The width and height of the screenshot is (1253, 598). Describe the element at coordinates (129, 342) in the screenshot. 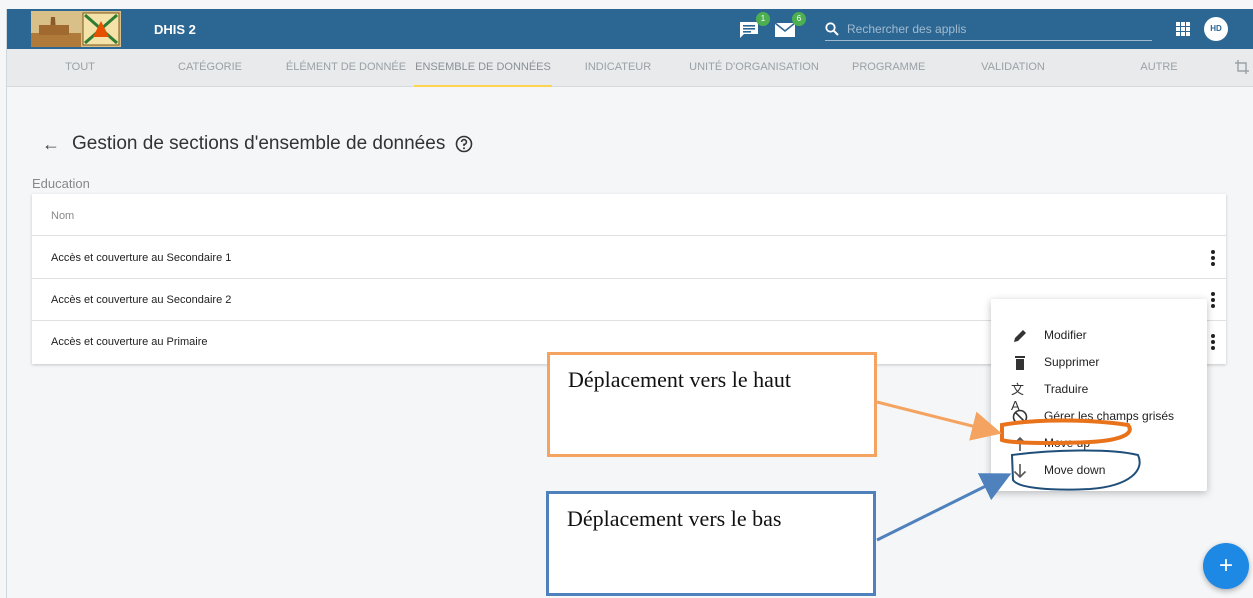

I see `row-name: Accès et couverture au Primaire` at that location.